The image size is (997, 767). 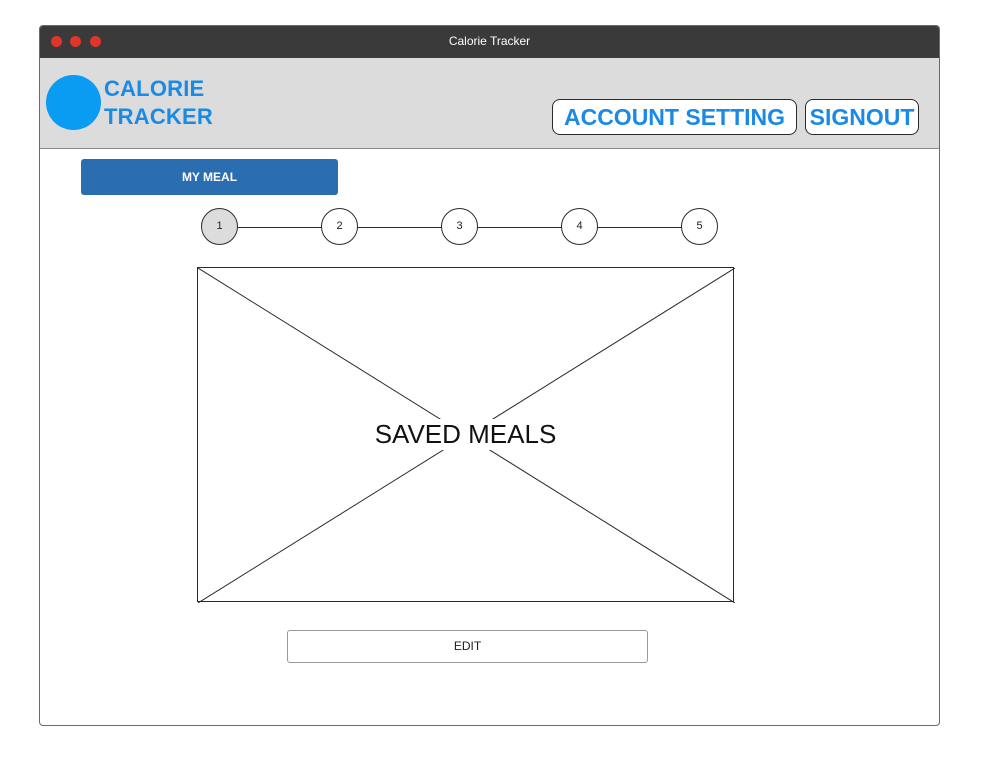 I want to click on title-bar: Calorie Tracker, so click(x=489, y=42).